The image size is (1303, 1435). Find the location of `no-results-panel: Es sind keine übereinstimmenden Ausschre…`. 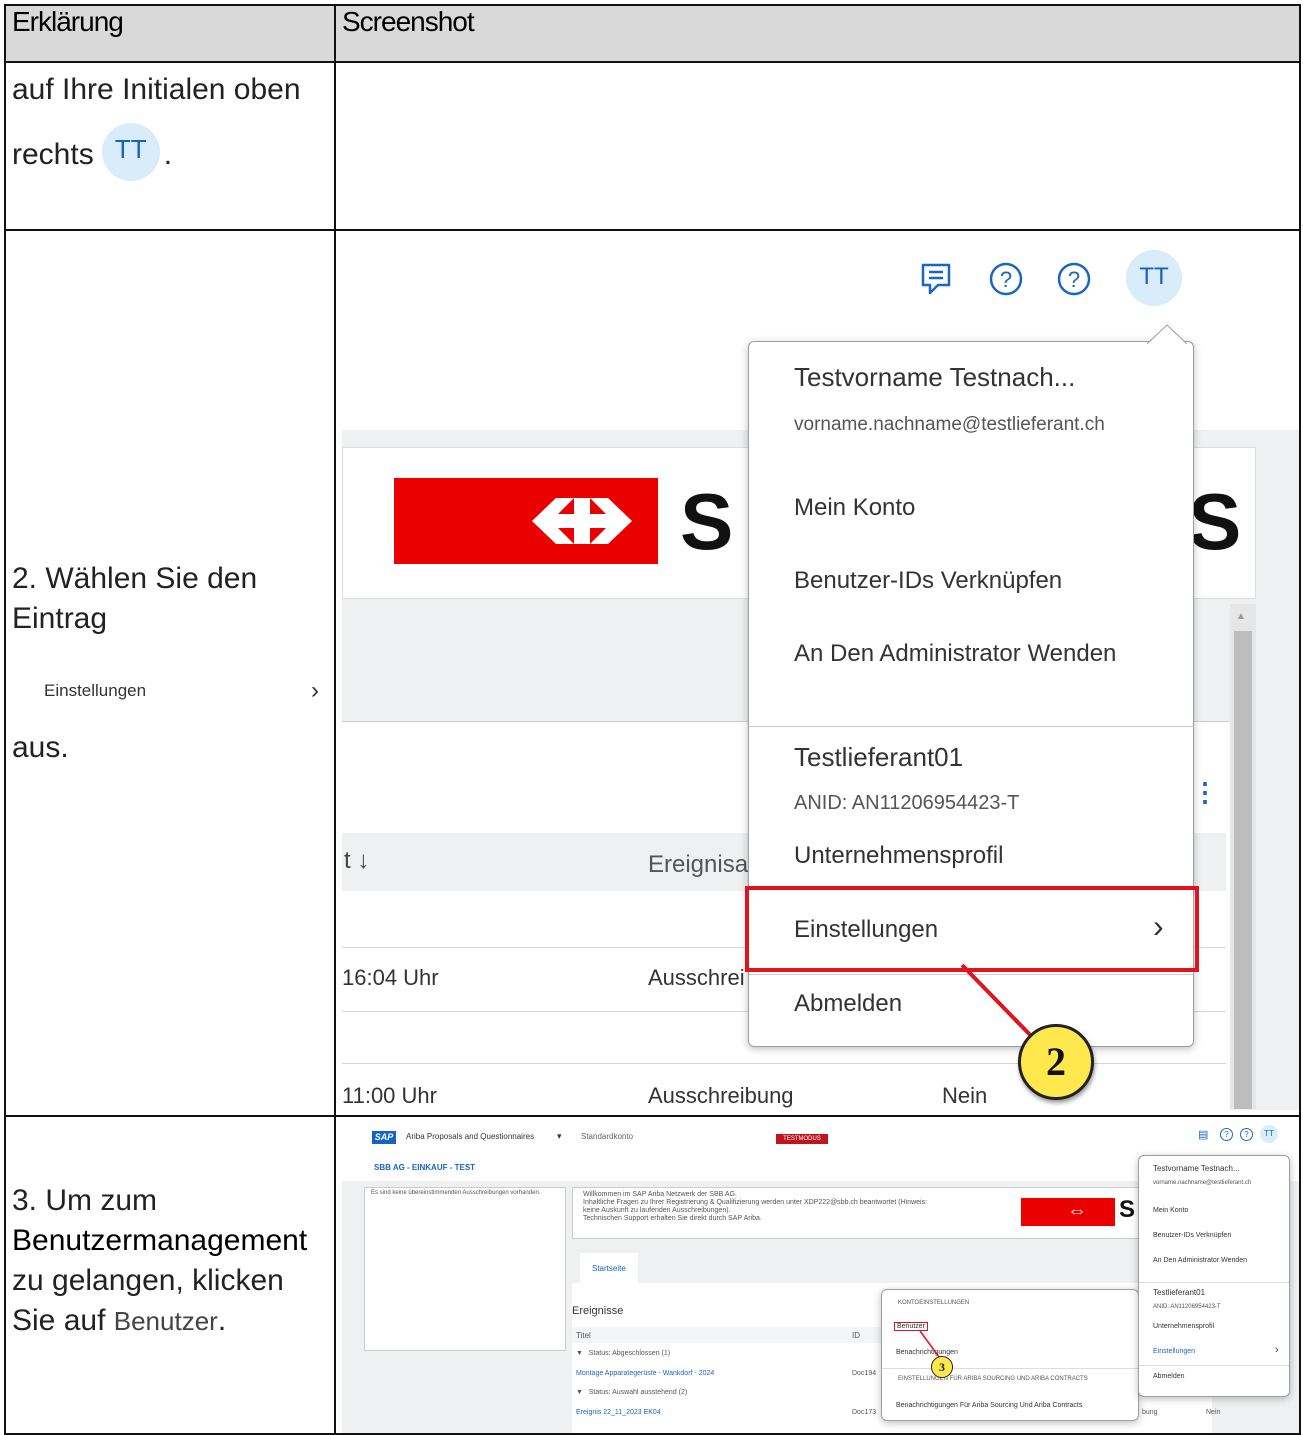

no-results-panel: Es sind keine übereinstimmenden Ausschre… is located at coordinates (465, 1269).